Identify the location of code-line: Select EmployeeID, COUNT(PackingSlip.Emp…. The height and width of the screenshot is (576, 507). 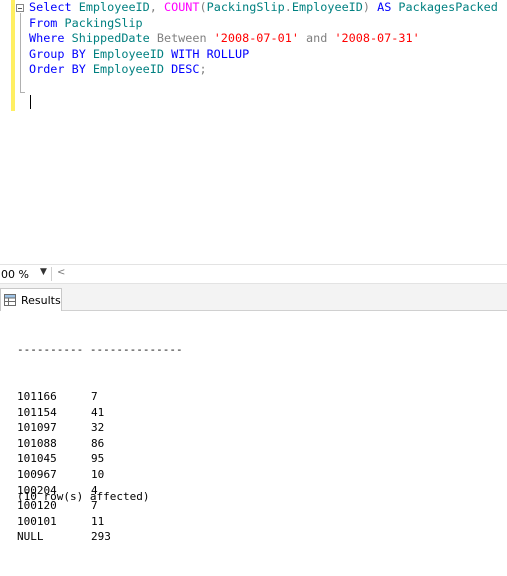
(263, 8).